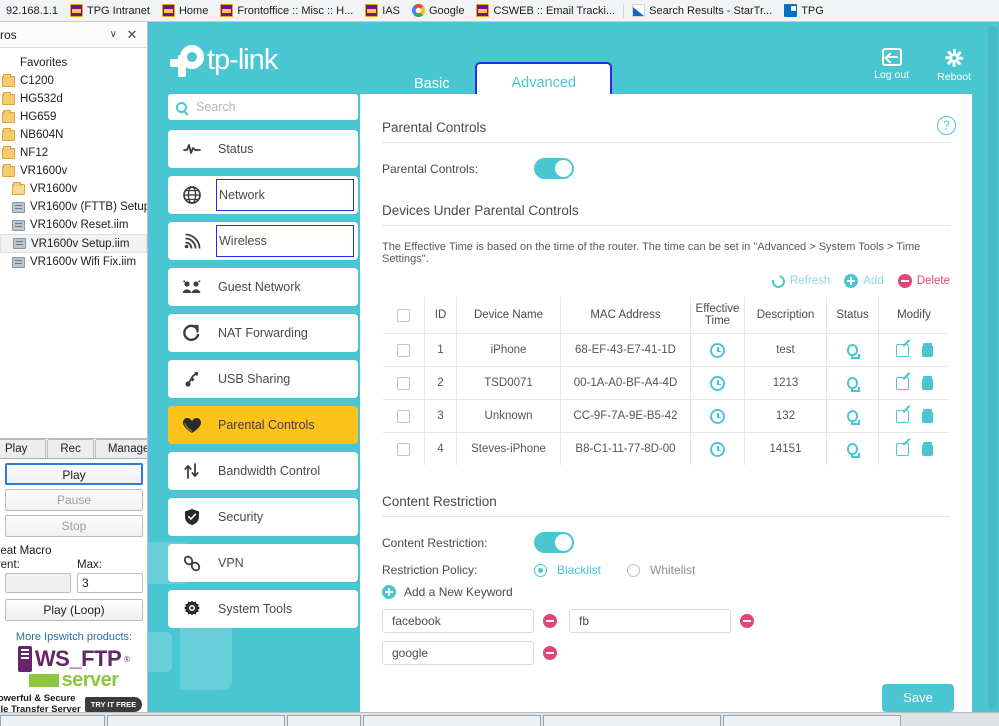 This screenshot has width=999, height=726. I want to click on sidebar-item-vpn: VPN, so click(263, 563).